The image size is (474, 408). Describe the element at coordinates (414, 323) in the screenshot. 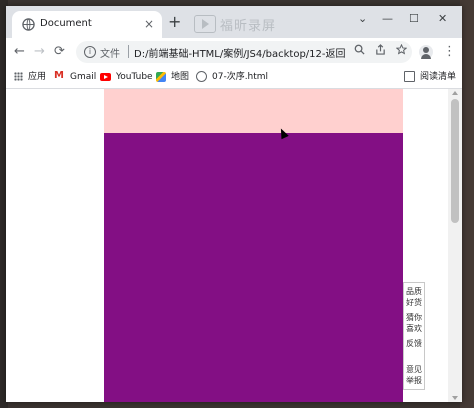

I see `sidenav-item-guess-you-like: 猜你喜欢` at that location.